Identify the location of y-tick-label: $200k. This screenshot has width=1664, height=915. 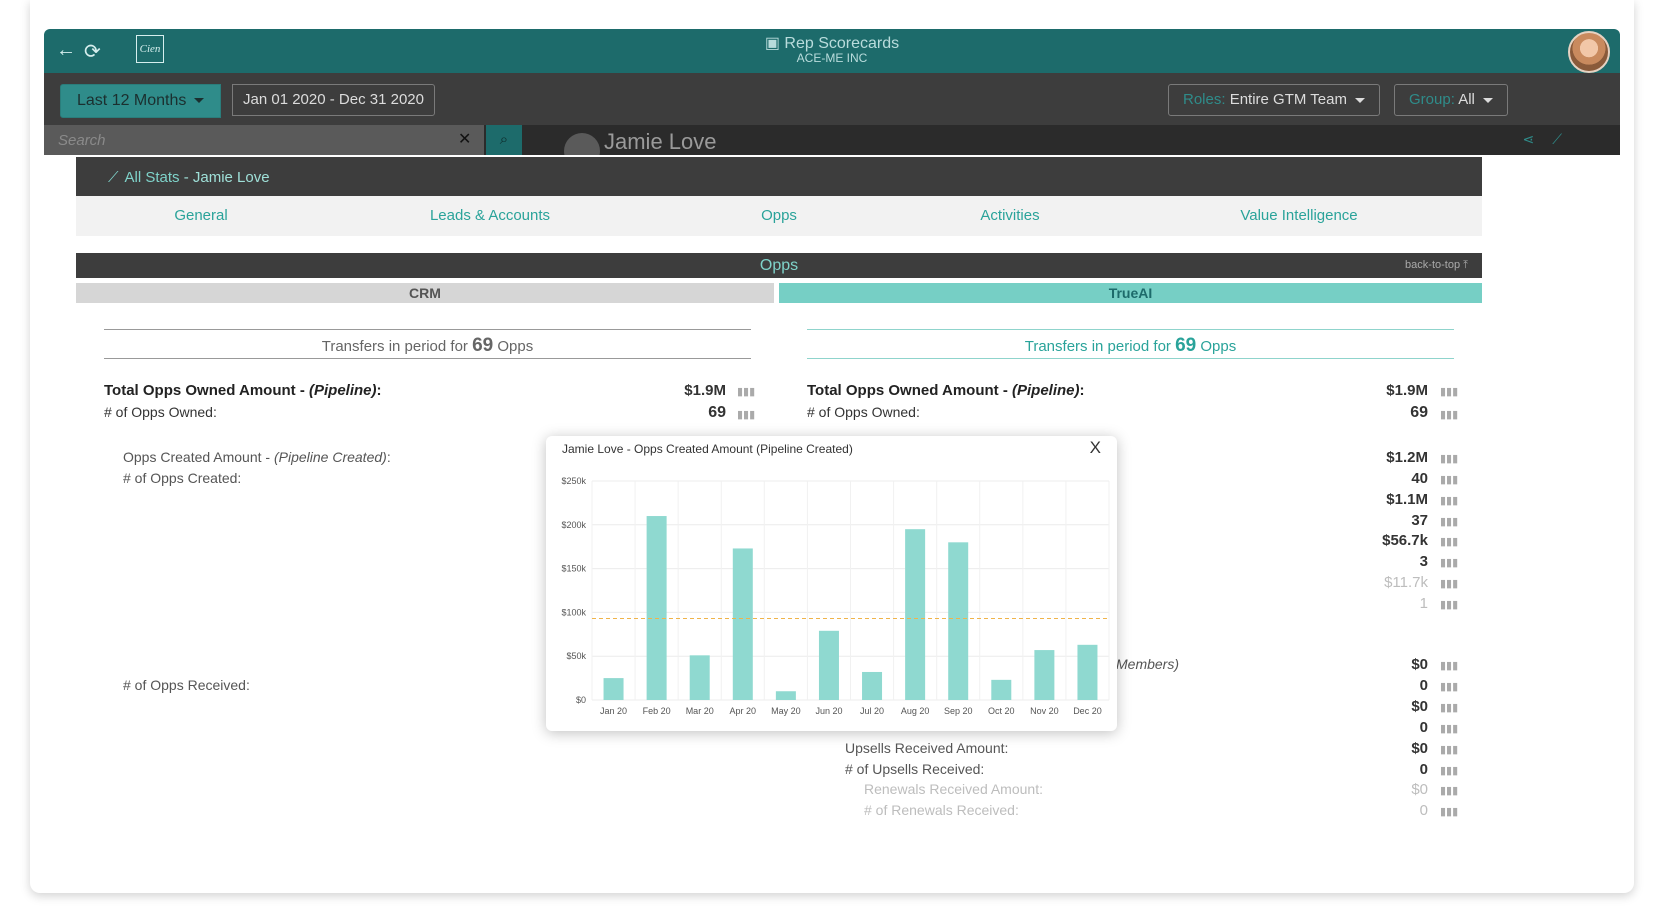
(573, 525).